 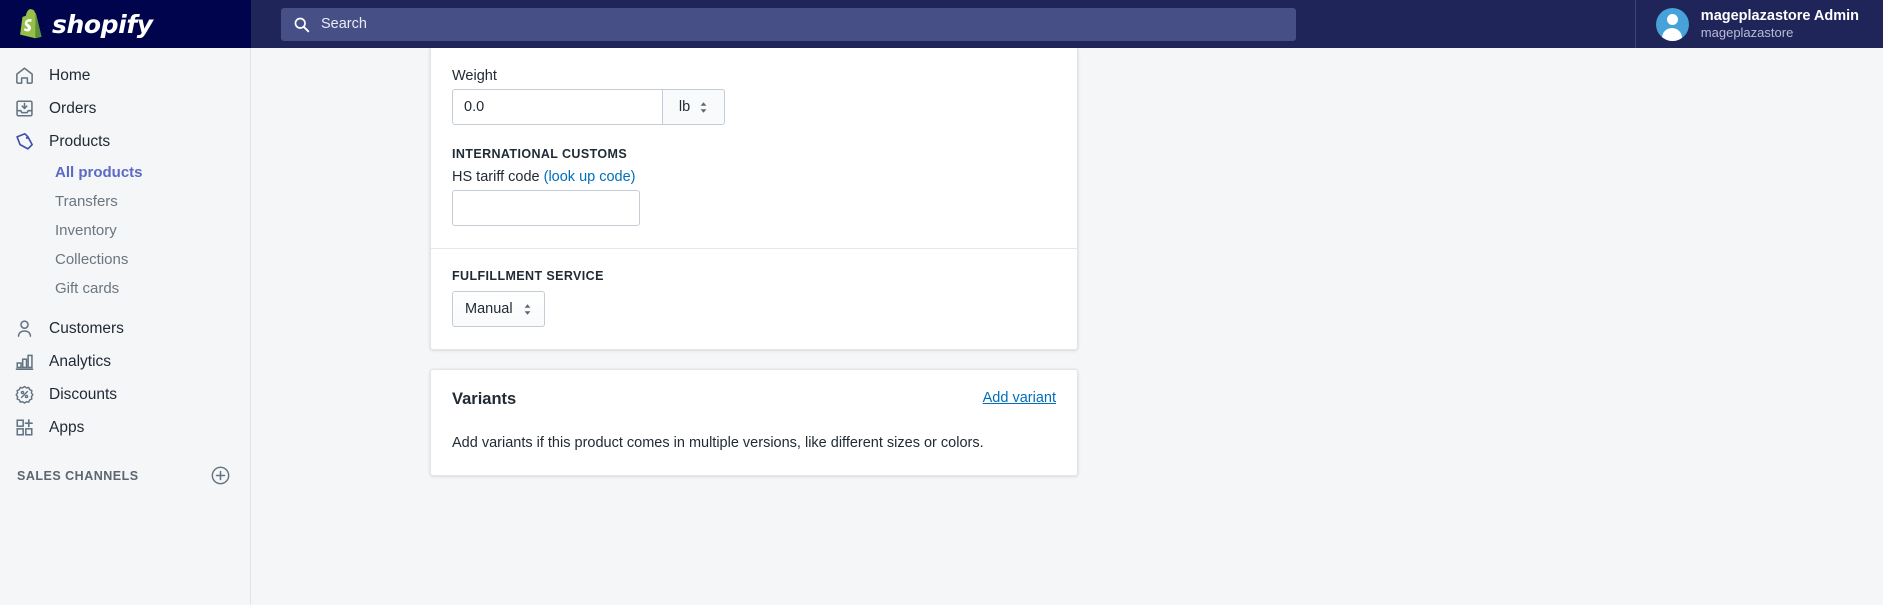 I want to click on user-display-name: mageplazastore Admin, so click(x=1779, y=15).